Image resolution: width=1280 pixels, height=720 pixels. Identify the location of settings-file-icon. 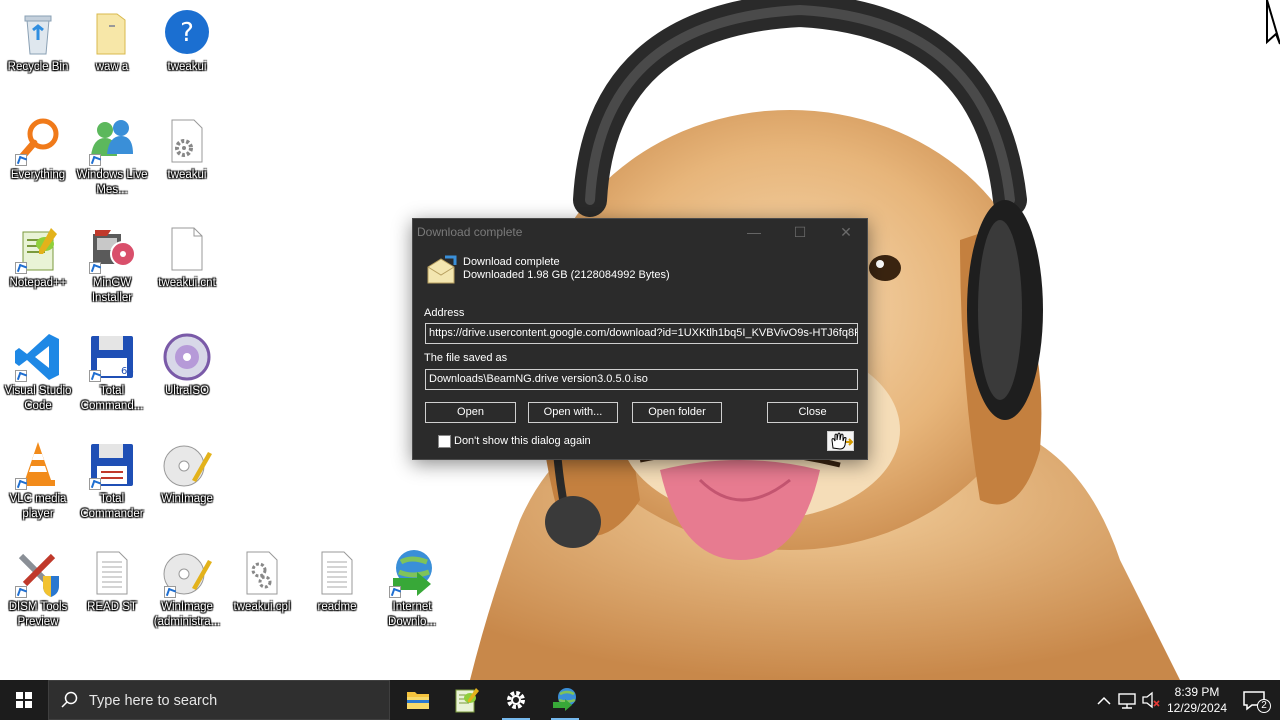
(187, 141).